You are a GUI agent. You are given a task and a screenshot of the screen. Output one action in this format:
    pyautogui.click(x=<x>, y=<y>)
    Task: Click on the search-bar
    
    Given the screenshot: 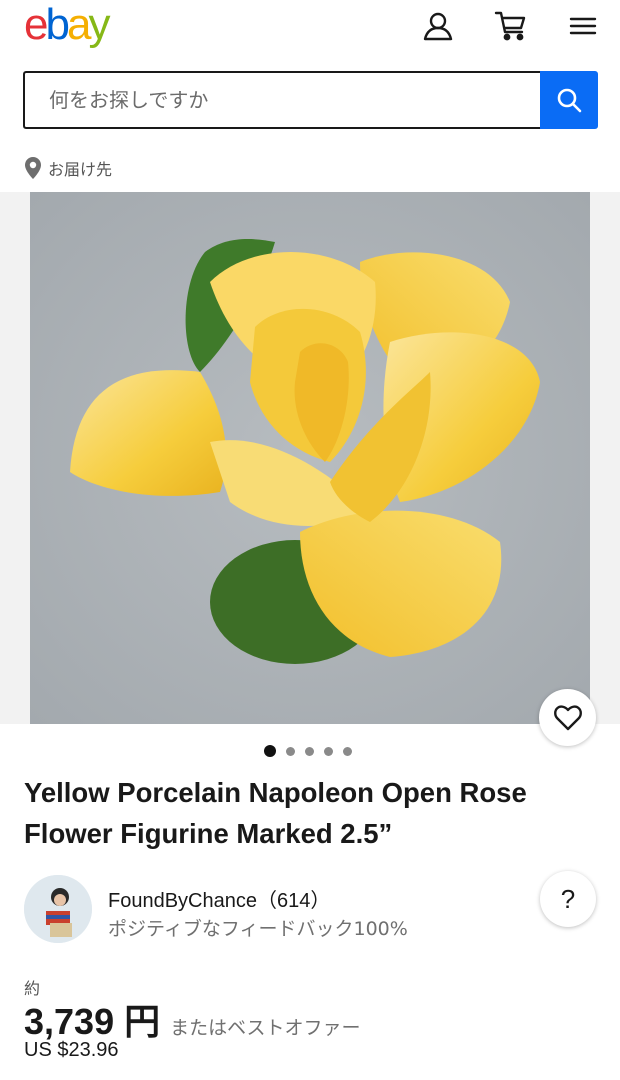 What is the action you would take?
    pyautogui.click(x=310, y=100)
    